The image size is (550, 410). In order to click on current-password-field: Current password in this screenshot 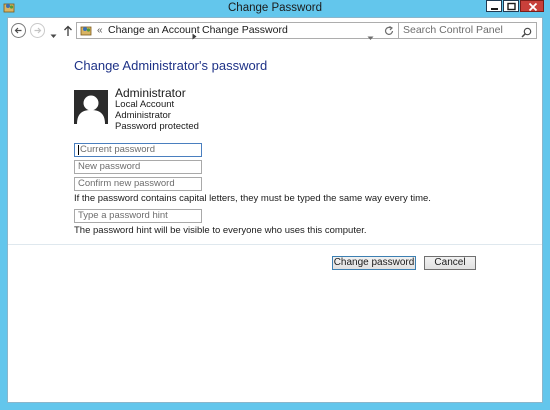, I will do `click(138, 150)`.